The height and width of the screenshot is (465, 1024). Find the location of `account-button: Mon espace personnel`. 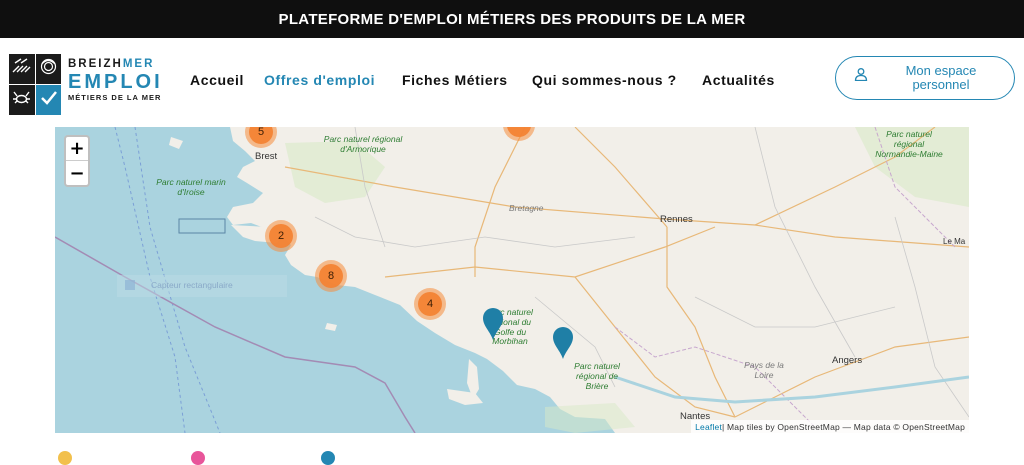

account-button: Mon espace personnel is located at coordinates (925, 78).